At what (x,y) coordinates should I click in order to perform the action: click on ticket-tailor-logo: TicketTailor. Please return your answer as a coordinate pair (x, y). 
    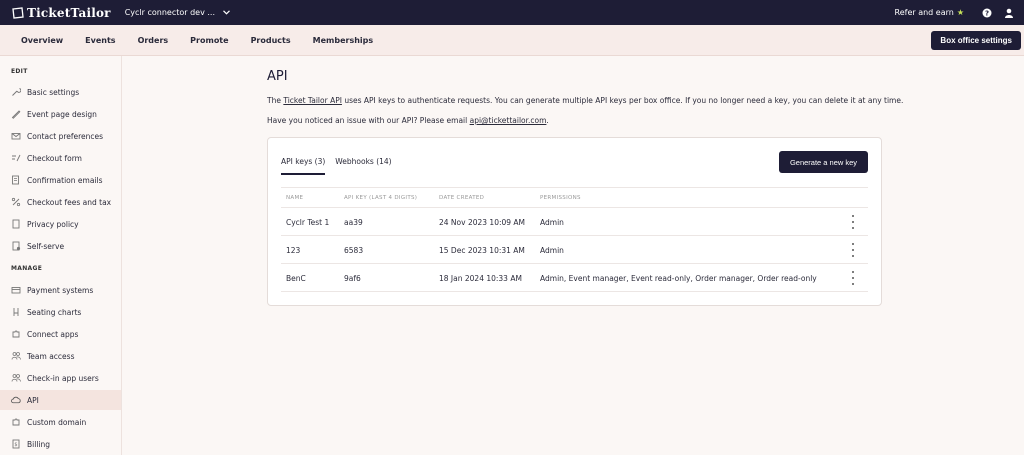
    Looking at the image, I should click on (61, 13).